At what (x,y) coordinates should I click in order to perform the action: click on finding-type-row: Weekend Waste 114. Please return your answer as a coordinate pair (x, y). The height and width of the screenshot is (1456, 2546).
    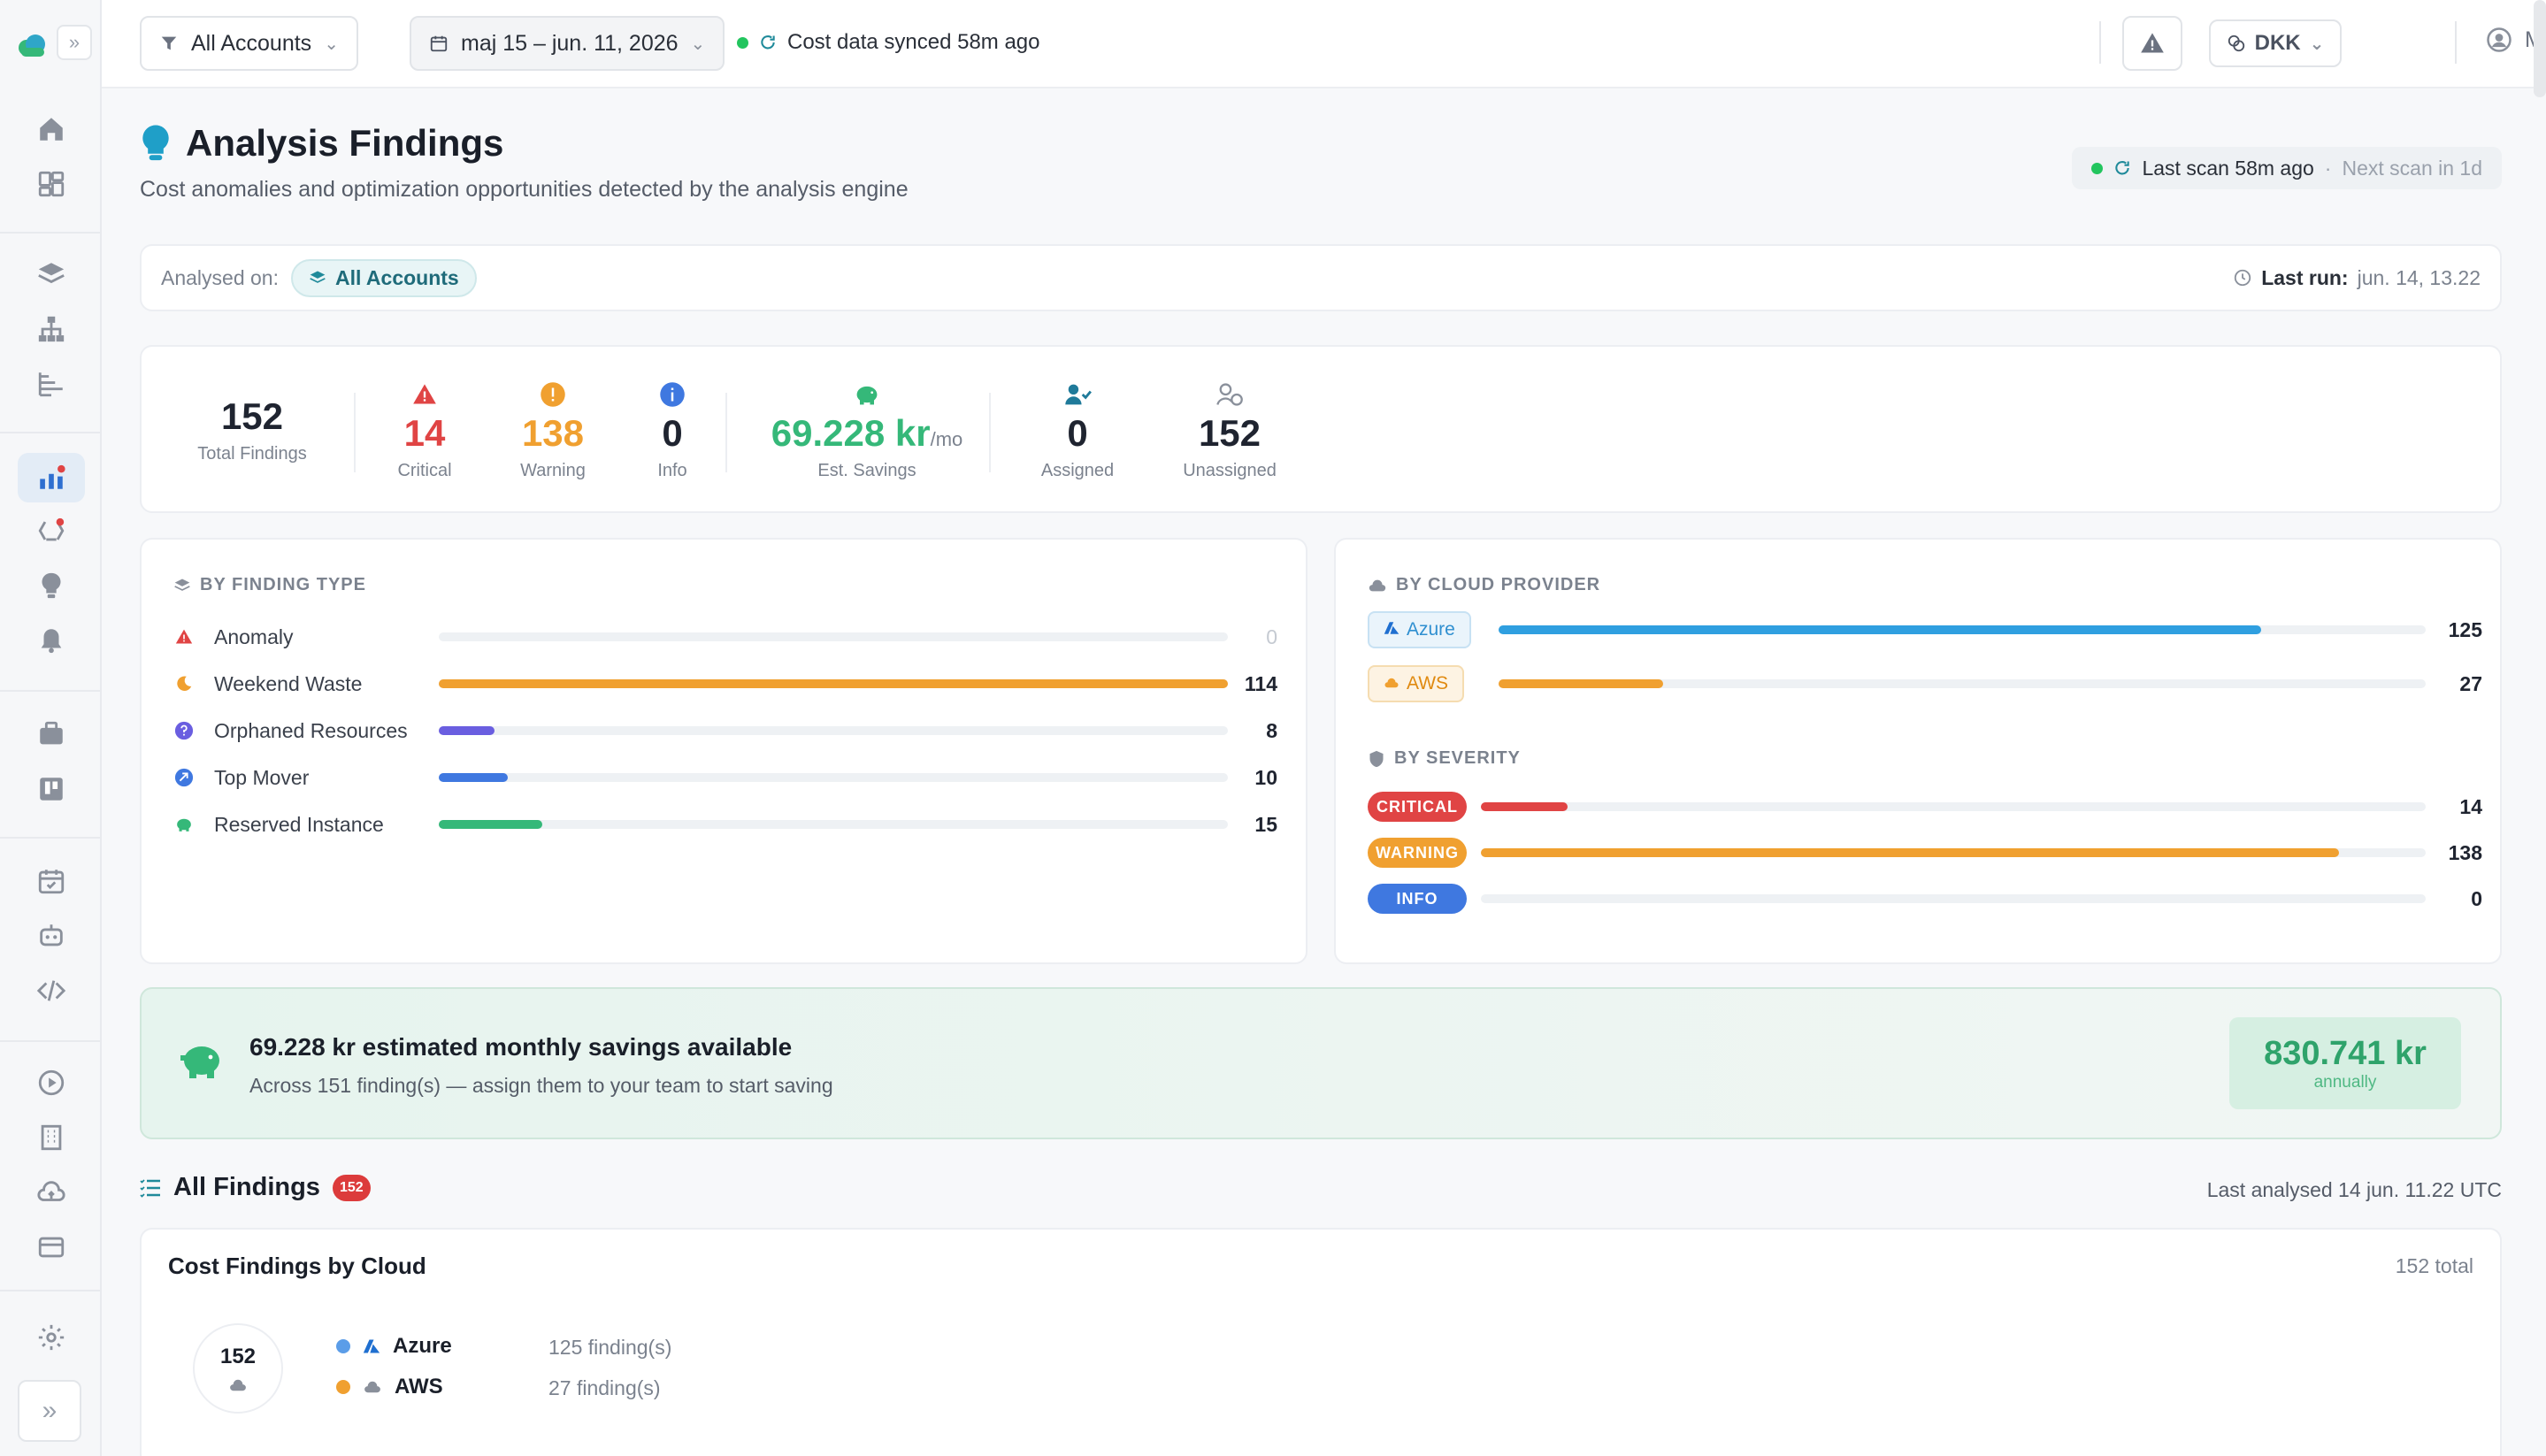
    Looking at the image, I should click on (724, 683).